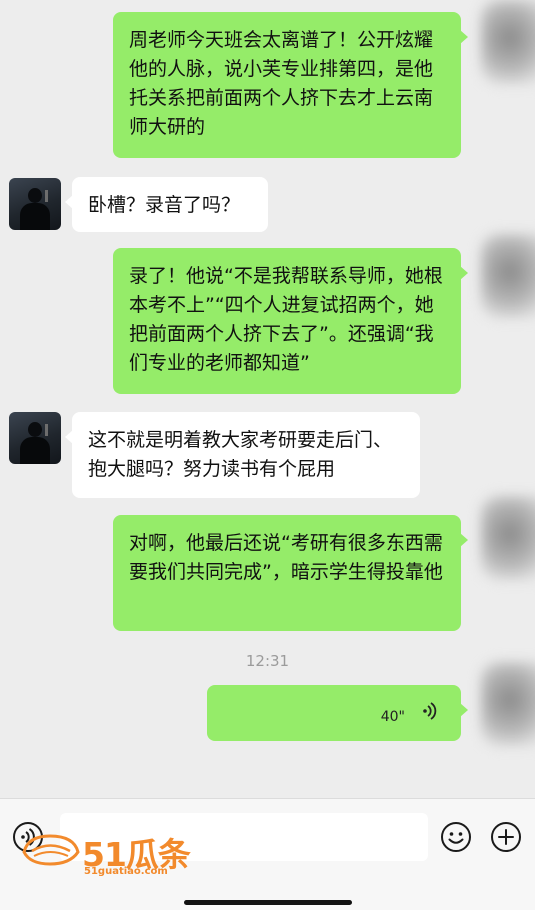  What do you see at coordinates (28, 837) in the screenshot?
I see `voice-input-icon` at bounding box center [28, 837].